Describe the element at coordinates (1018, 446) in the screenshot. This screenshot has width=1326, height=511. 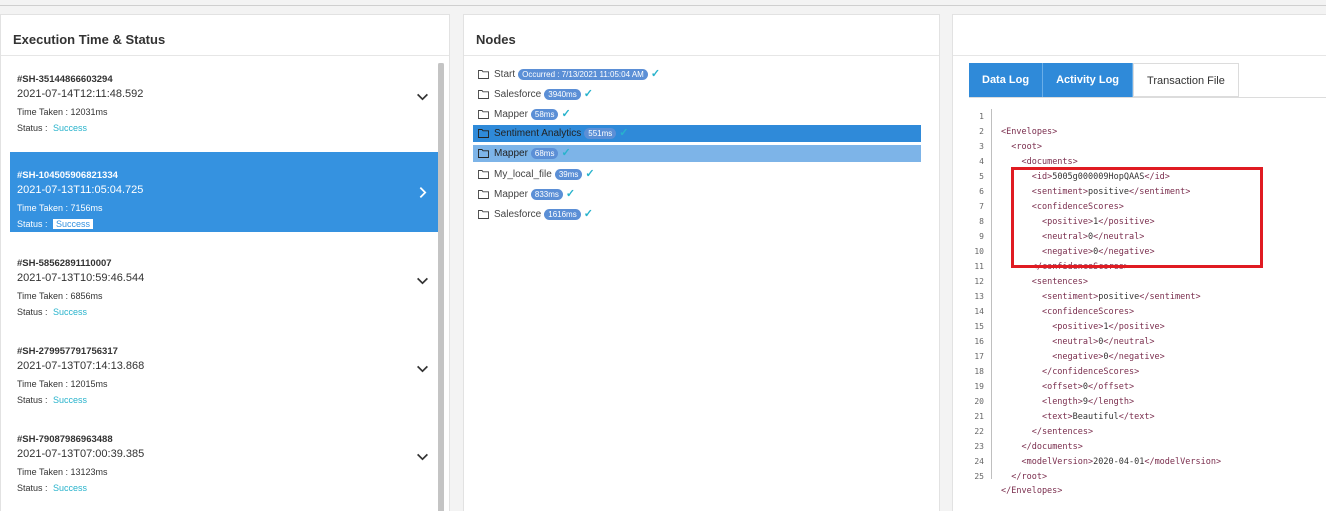
I see `code-line: 23 </documents>` at that location.